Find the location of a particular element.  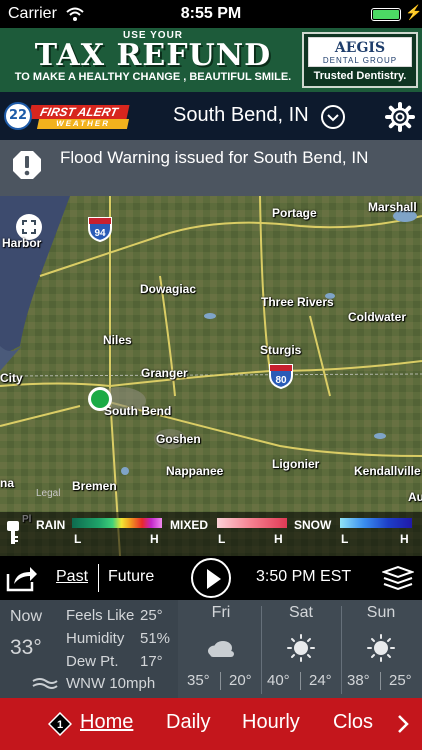

nav-closings: Clos is located at coordinates (353, 722).